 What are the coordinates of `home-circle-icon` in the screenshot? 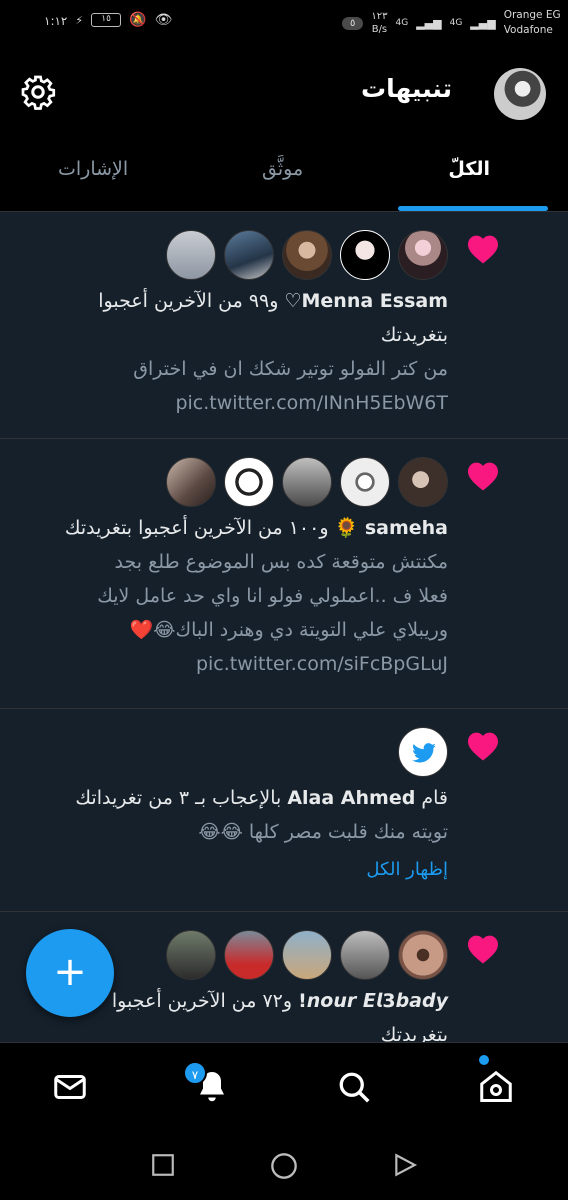 It's located at (284, 1166).